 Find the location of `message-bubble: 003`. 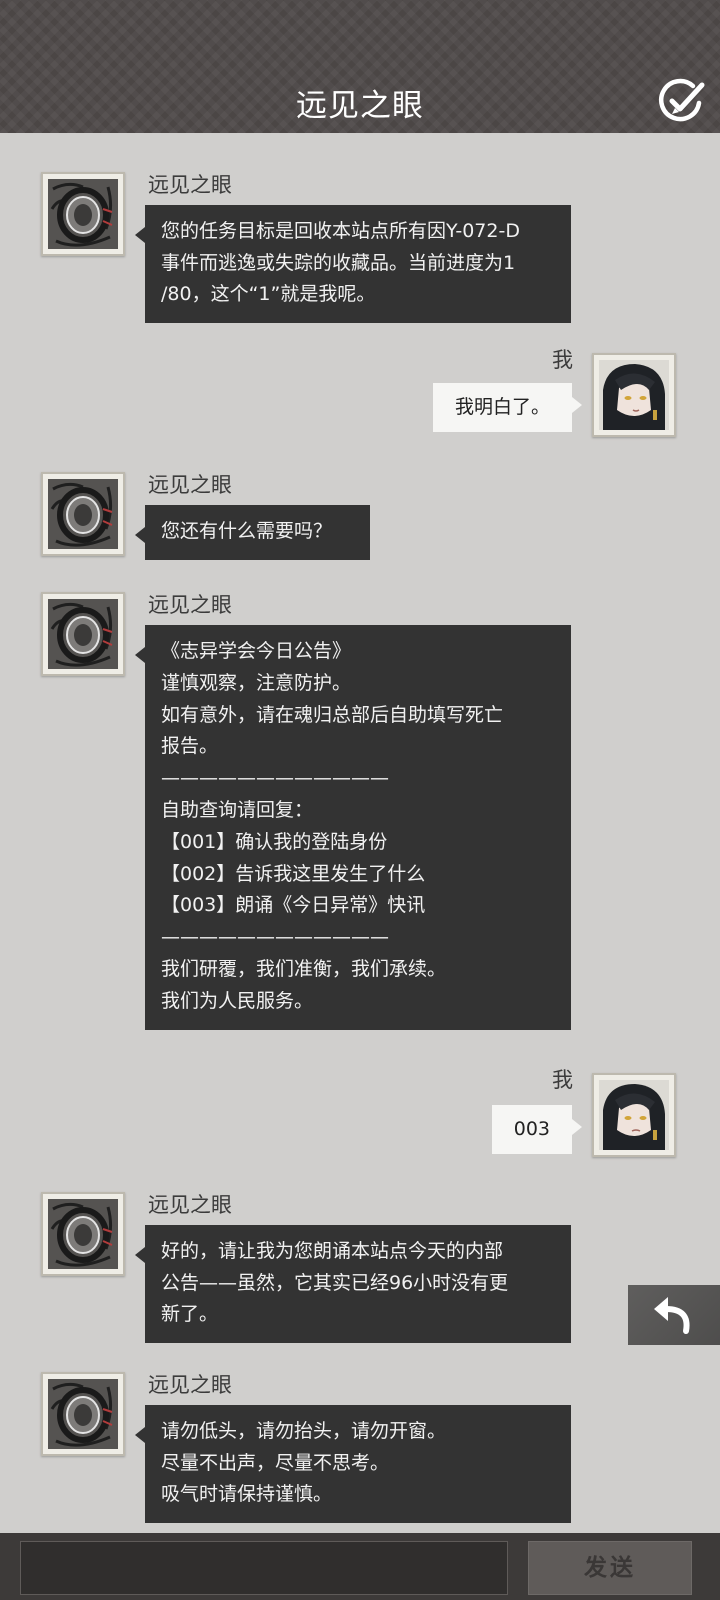

message-bubble: 003 is located at coordinates (537, 1129).